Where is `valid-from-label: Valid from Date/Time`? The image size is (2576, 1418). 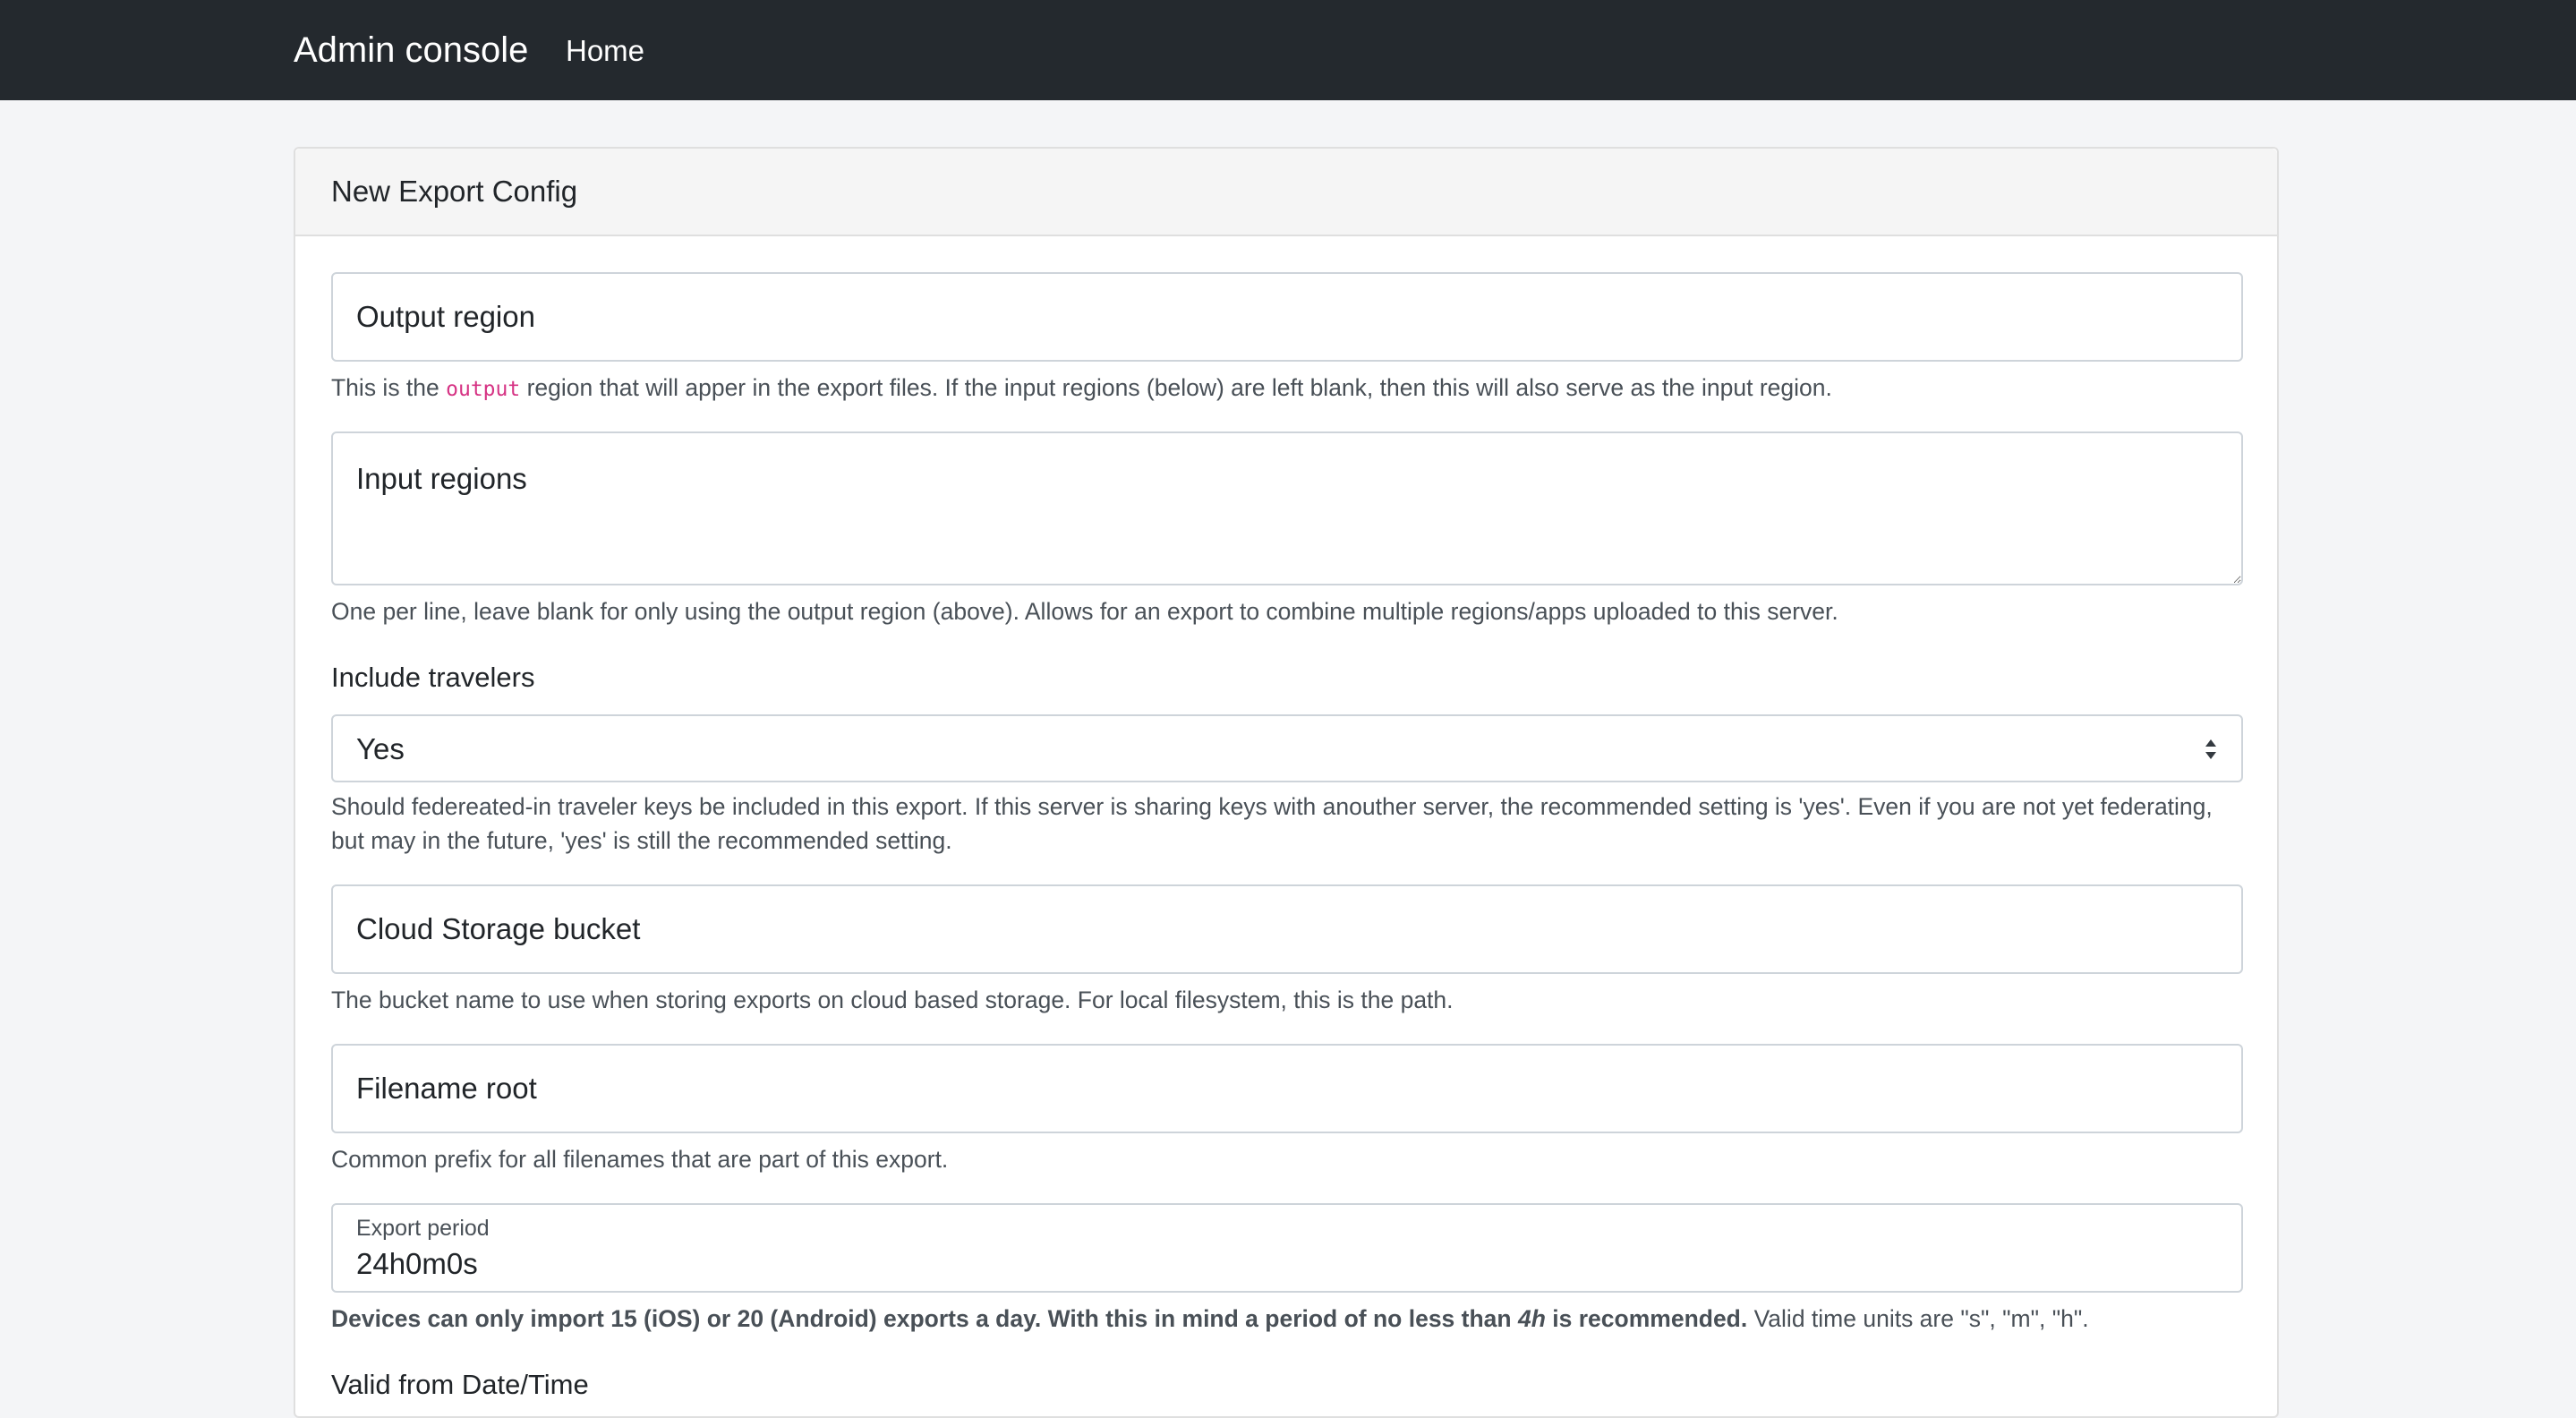 valid-from-label: Valid from Date/Time is located at coordinates (460, 1385).